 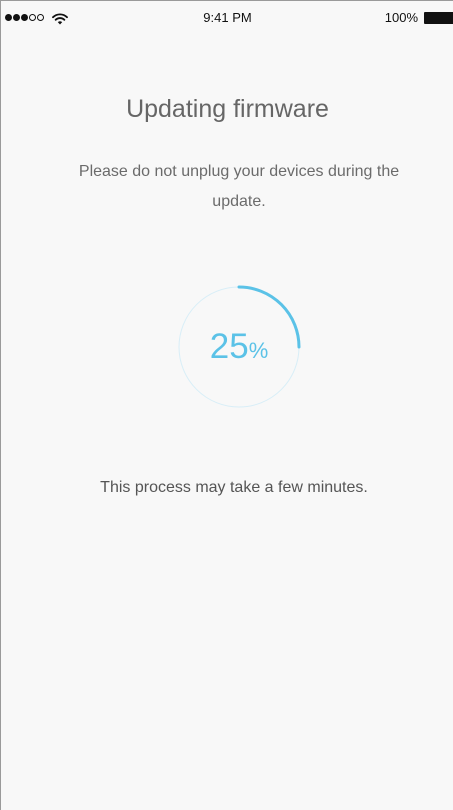 I want to click on duration-note: This process may take a few minutes., so click(x=234, y=487).